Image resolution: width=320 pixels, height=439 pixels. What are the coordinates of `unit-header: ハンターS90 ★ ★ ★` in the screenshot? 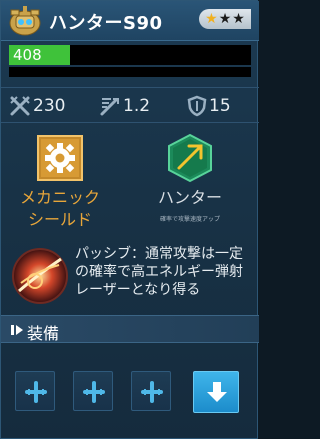 It's located at (130, 21).